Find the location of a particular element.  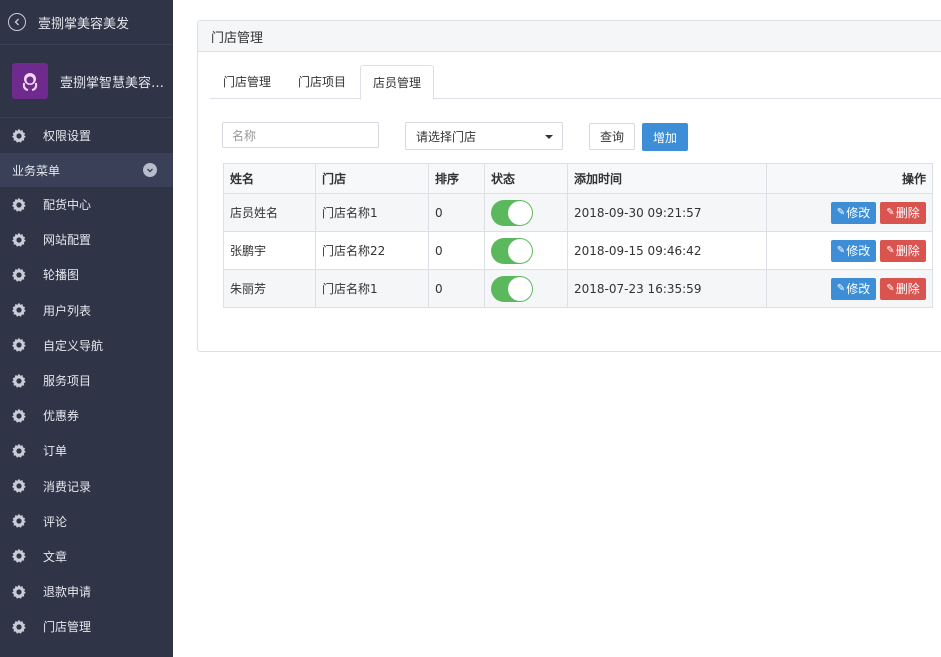

name-search-input: 名称 is located at coordinates (300, 135).